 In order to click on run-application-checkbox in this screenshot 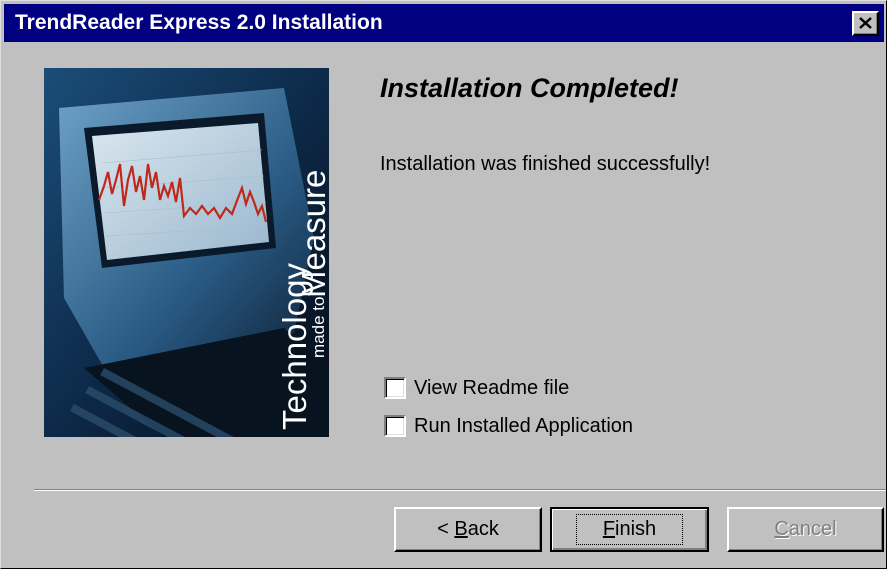, I will do `click(395, 426)`.